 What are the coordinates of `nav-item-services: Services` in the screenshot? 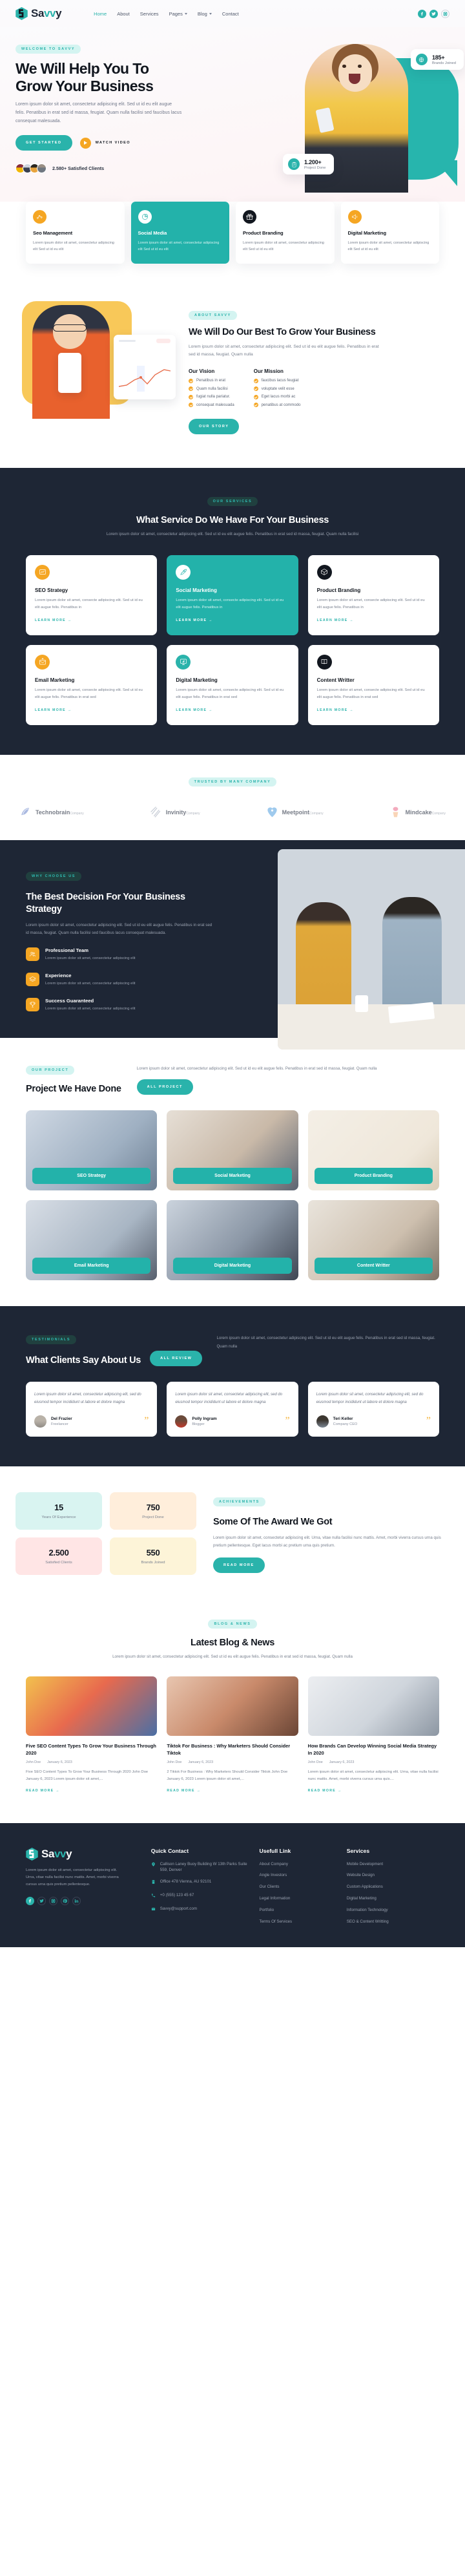 It's located at (149, 14).